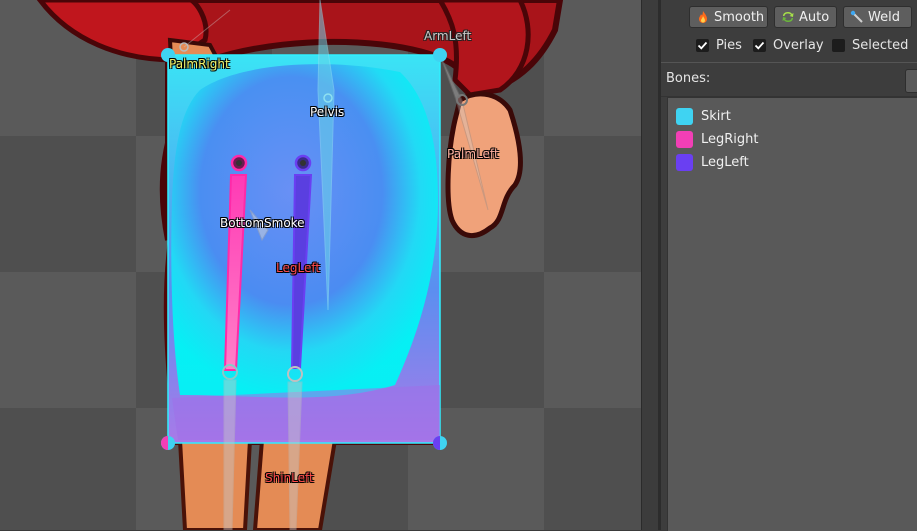 This screenshot has width=917, height=531. I want to click on weld-wand-icon, so click(856, 16).